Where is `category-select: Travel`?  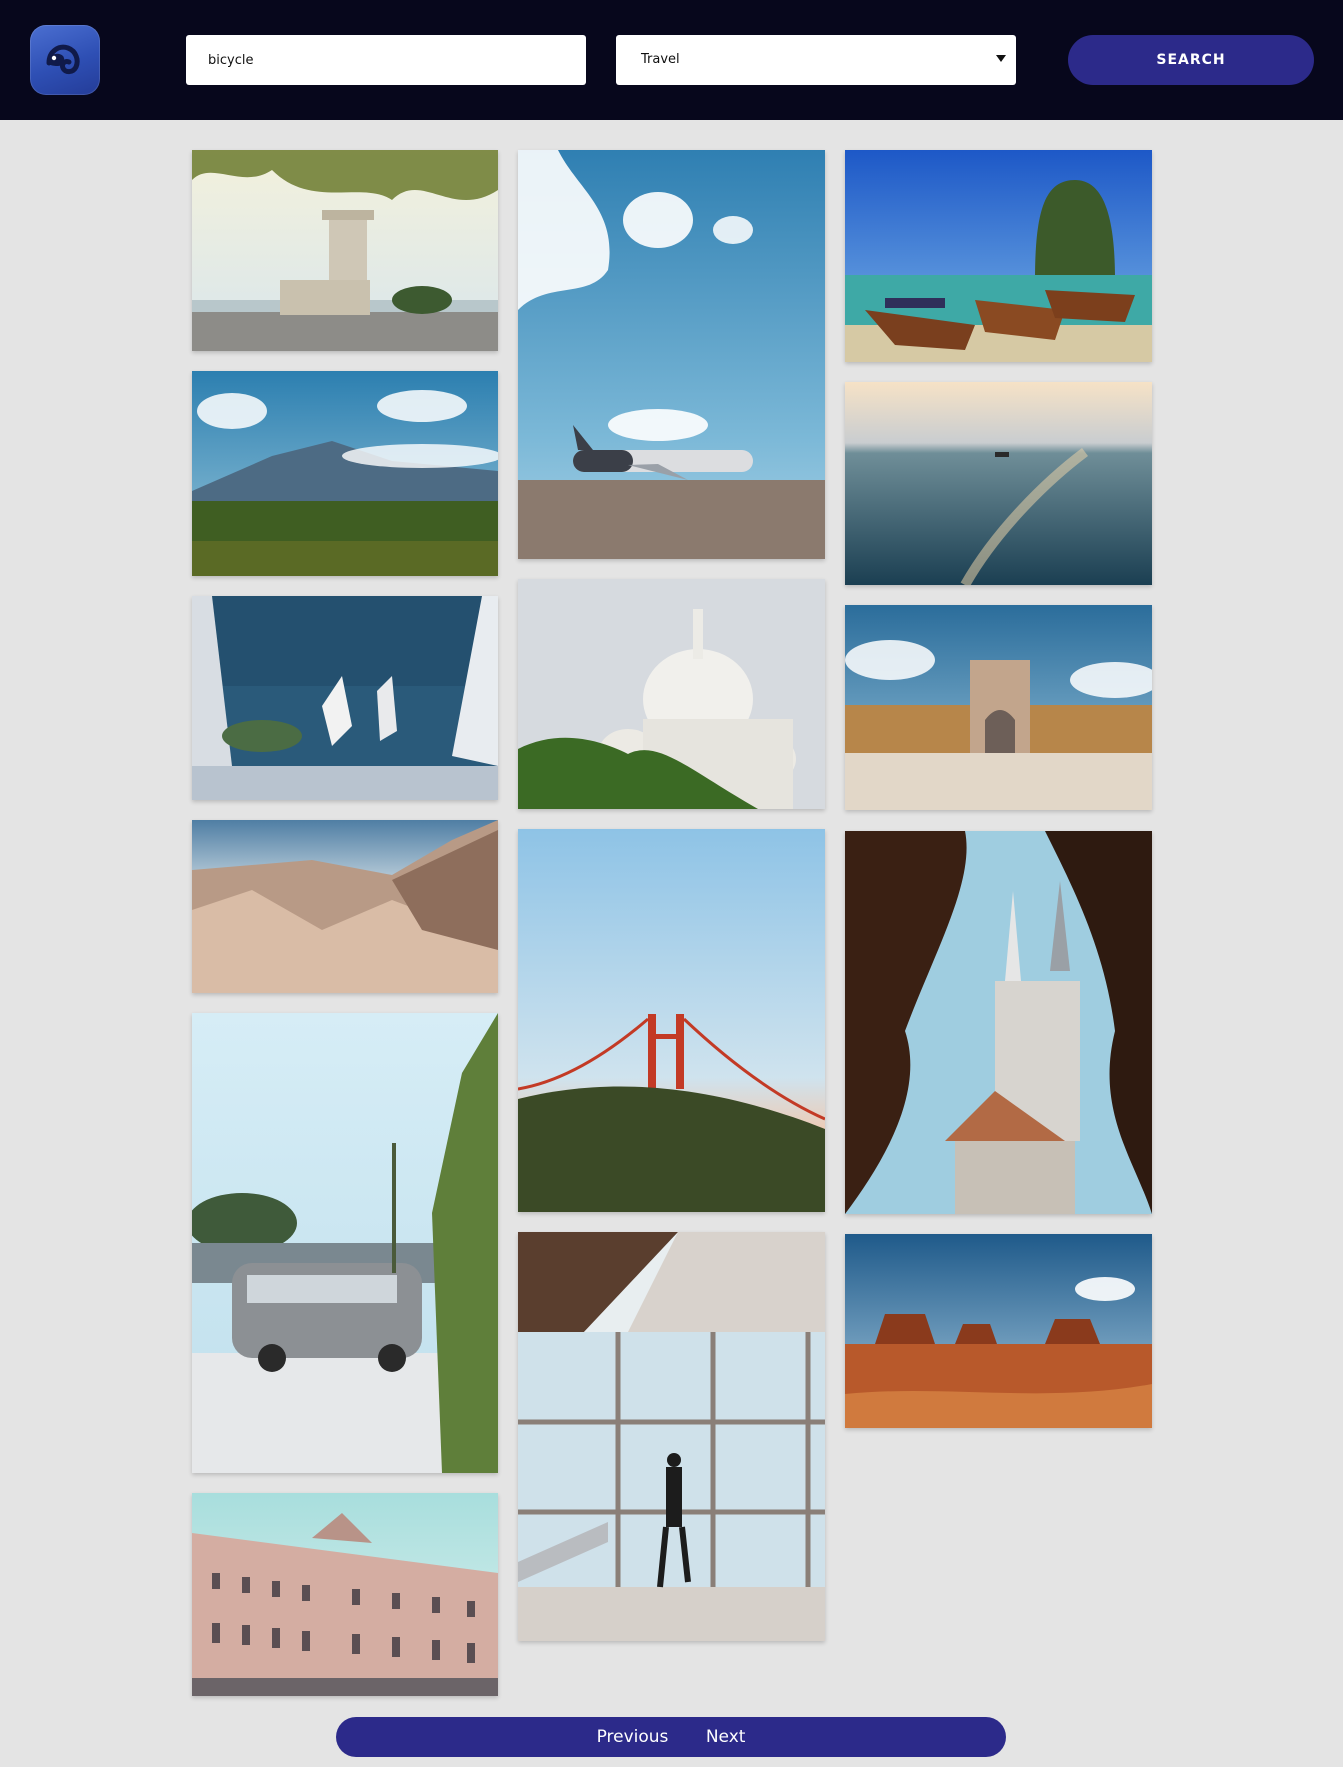 category-select: Travel is located at coordinates (816, 60).